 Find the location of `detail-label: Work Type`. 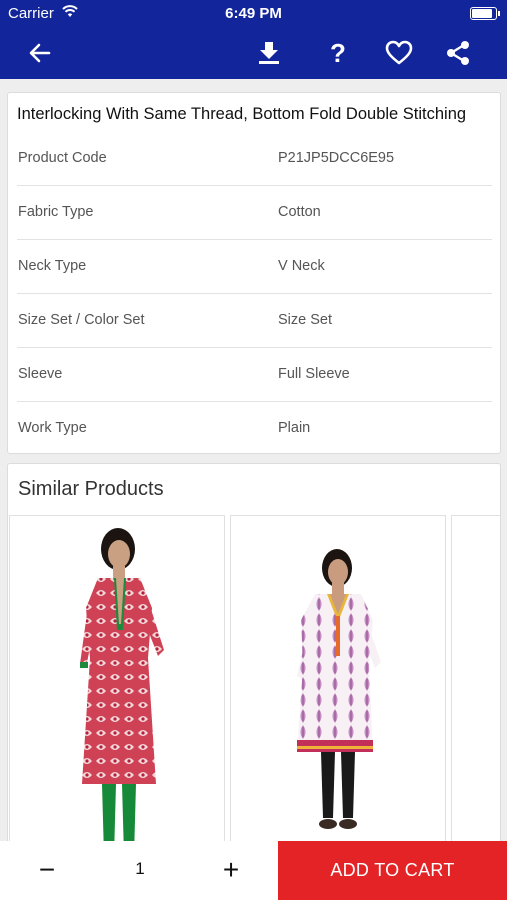

detail-label: Work Type is located at coordinates (52, 428).